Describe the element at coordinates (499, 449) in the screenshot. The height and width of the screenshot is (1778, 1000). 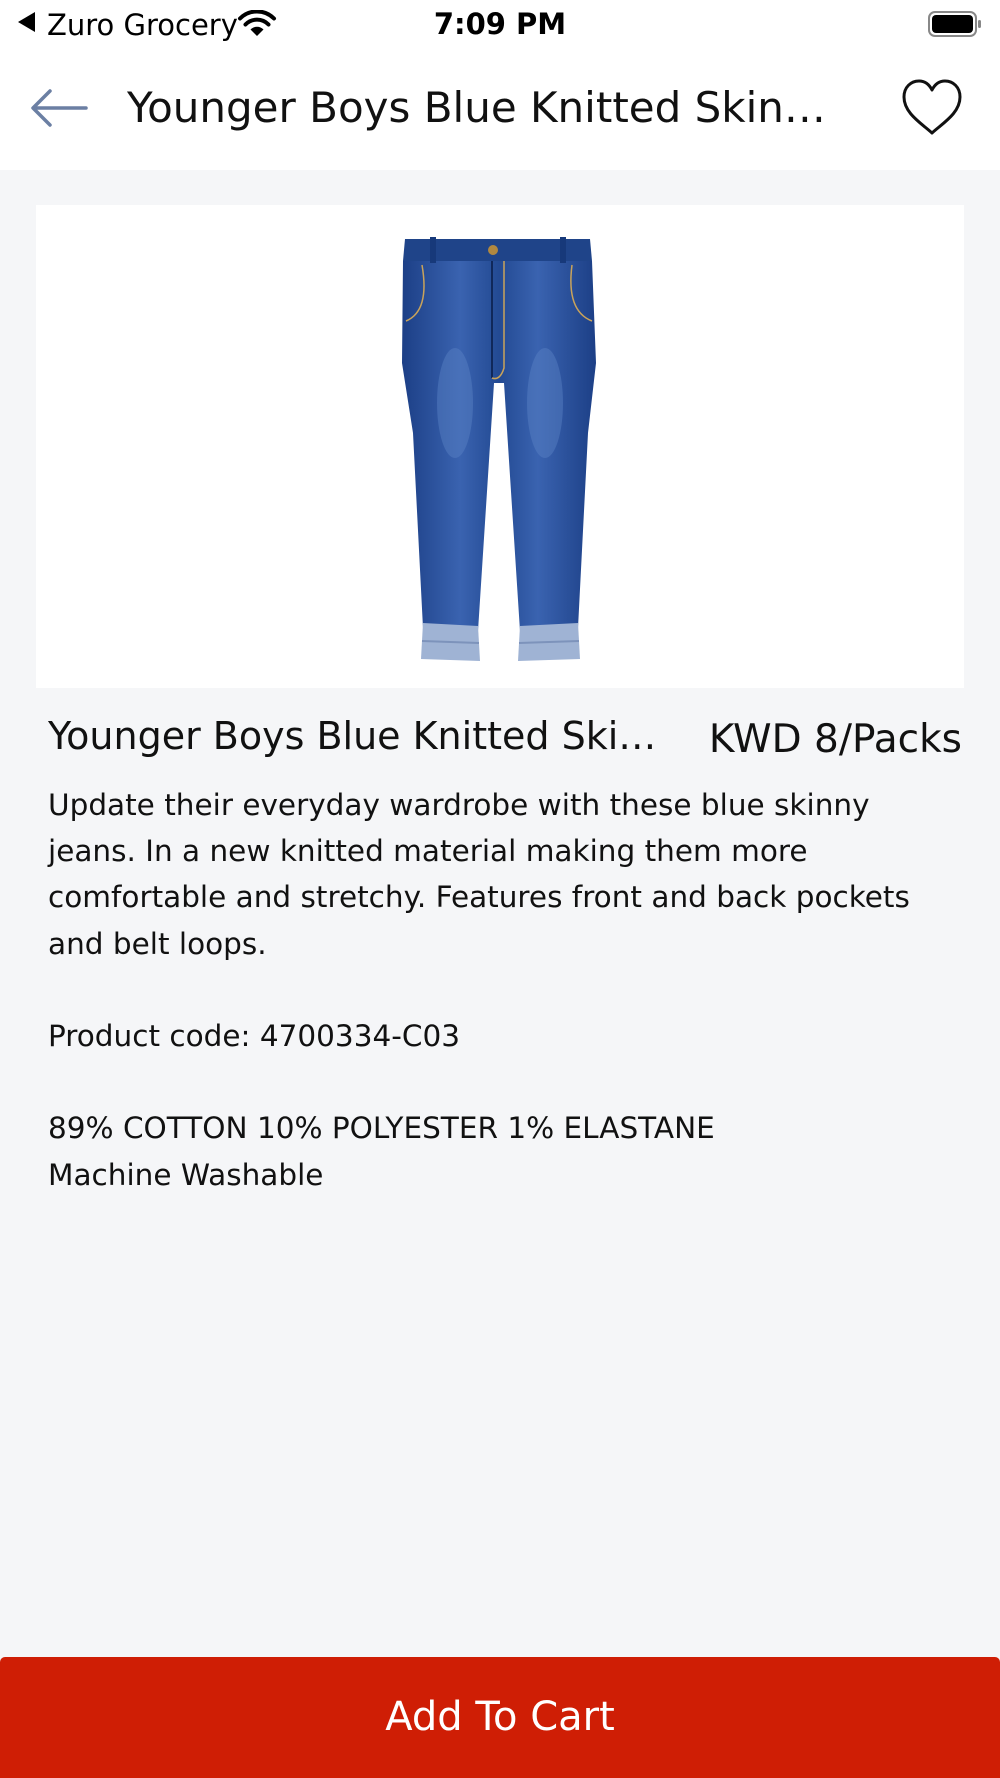
I see `product-image-jeans` at that location.